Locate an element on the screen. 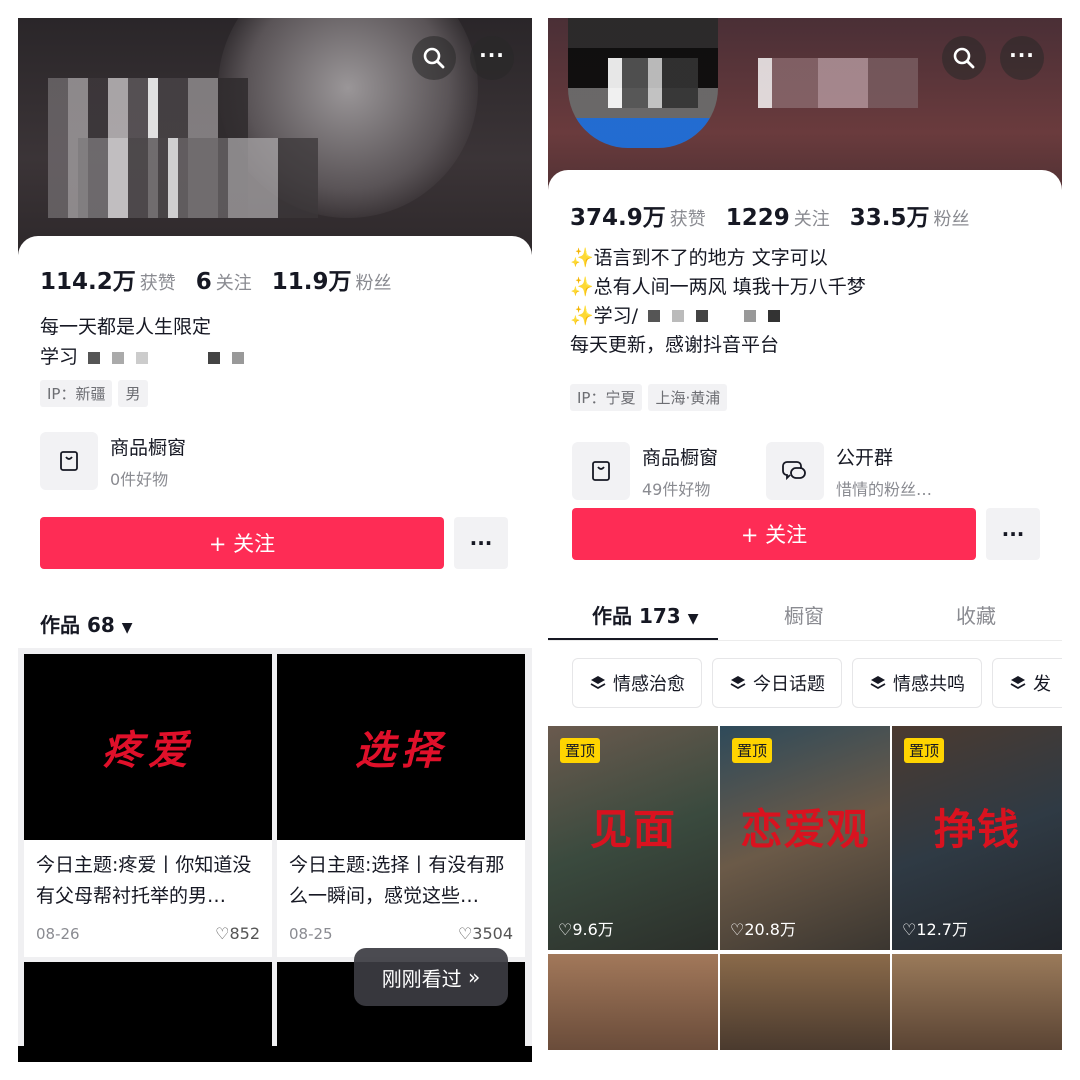 The image size is (1080, 1080). topic-chips: 情感治愈 今日话题 情感共鸣 发 is located at coordinates (817, 683).